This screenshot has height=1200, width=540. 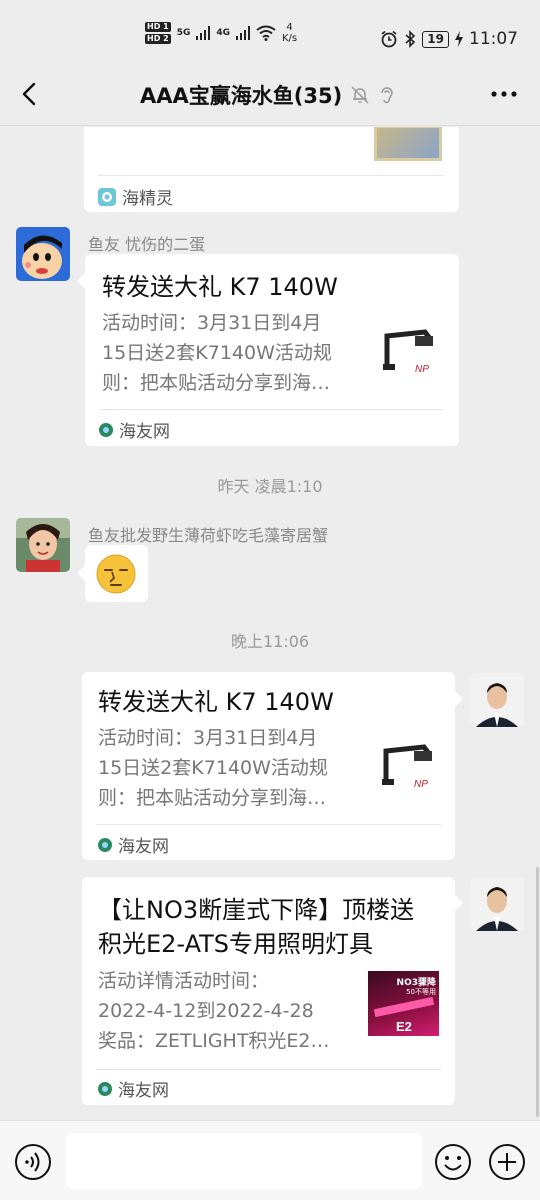 What do you see at coordinates (147, 199) in the screenshot?
I see `card-source-label: 海精灵` at bounding box center [147, 199].